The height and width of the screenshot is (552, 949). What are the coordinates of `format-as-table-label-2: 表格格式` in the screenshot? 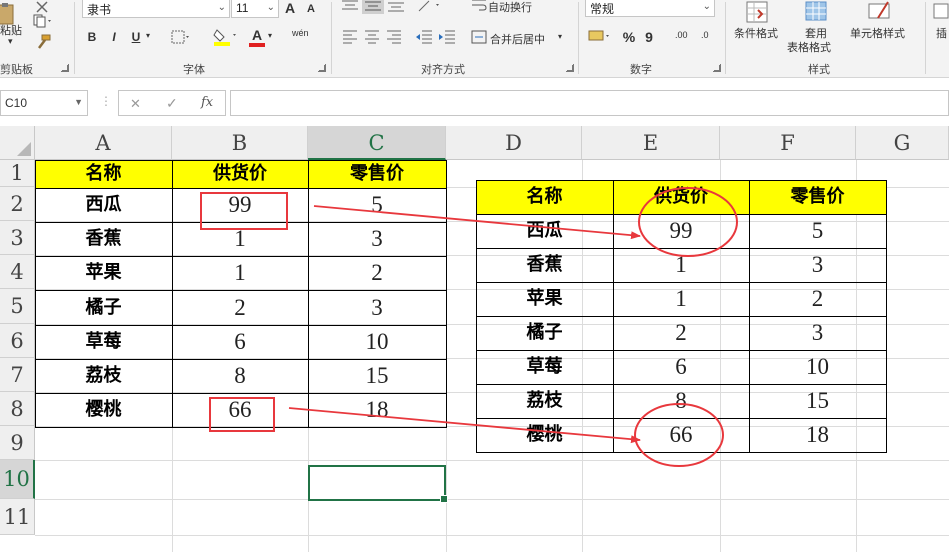 It's located at (809, 47).